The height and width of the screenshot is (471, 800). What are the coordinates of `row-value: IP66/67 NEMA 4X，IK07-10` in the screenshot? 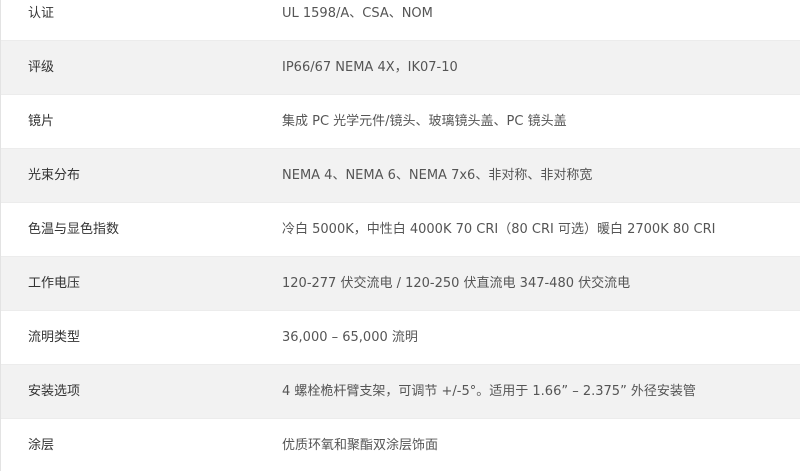 It's located at (370, 67).